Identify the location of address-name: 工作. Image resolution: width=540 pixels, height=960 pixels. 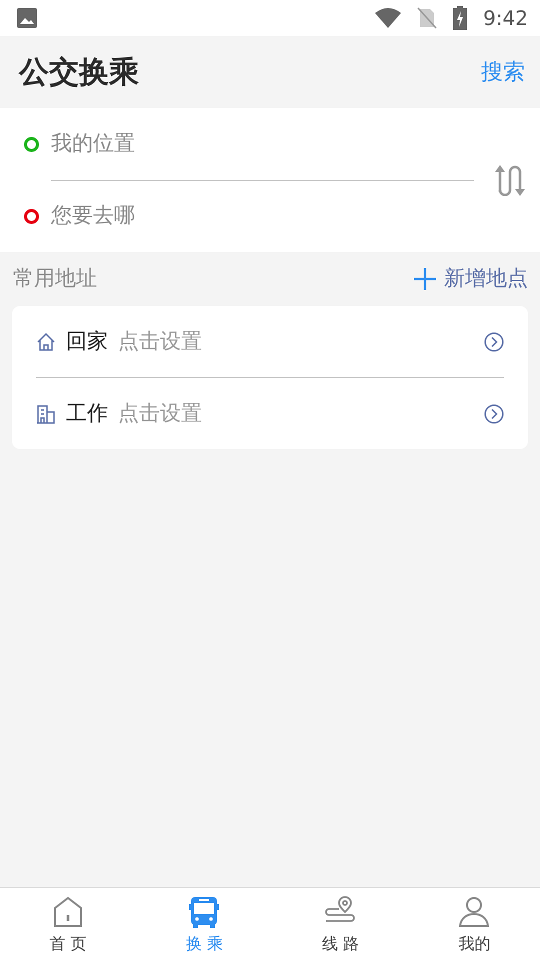
(87, 413).